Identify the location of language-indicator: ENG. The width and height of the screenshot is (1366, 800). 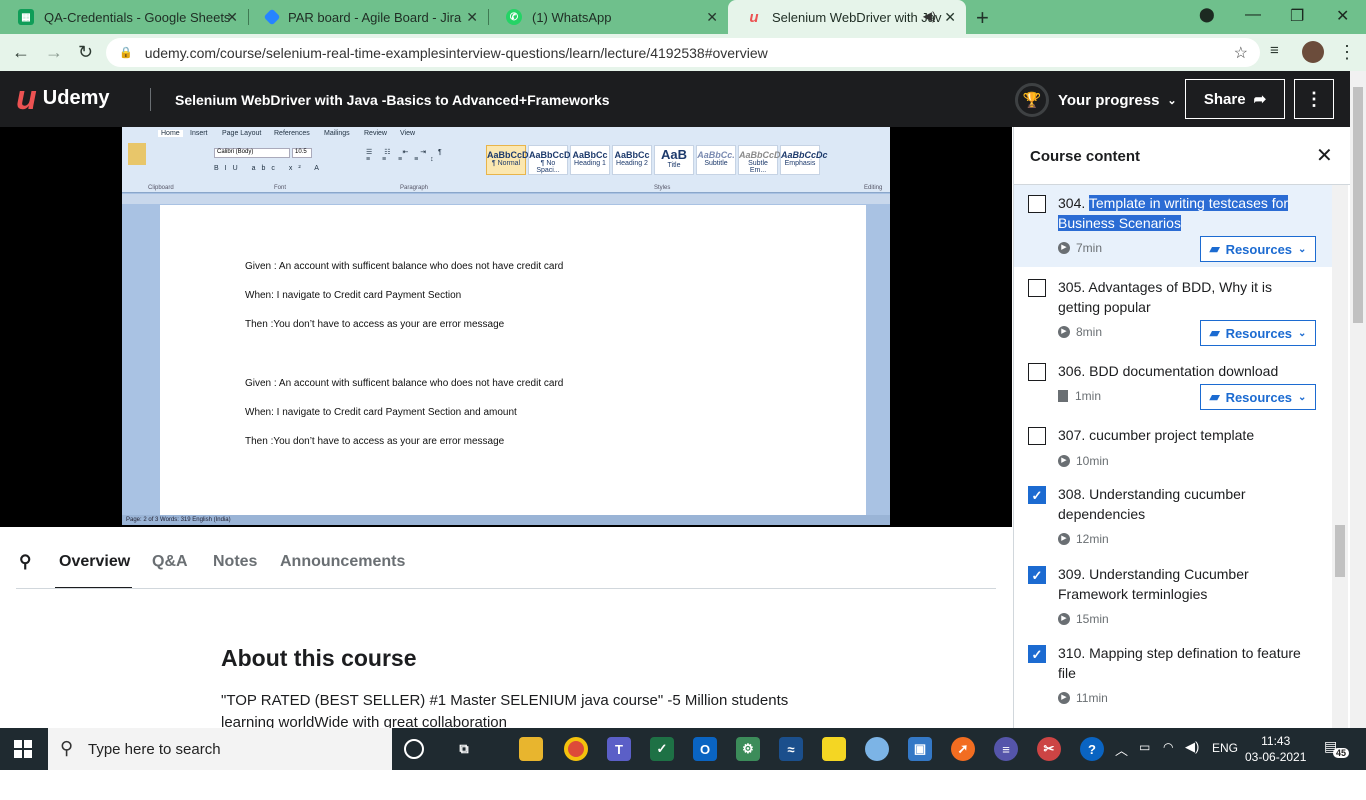
(1225, 748).